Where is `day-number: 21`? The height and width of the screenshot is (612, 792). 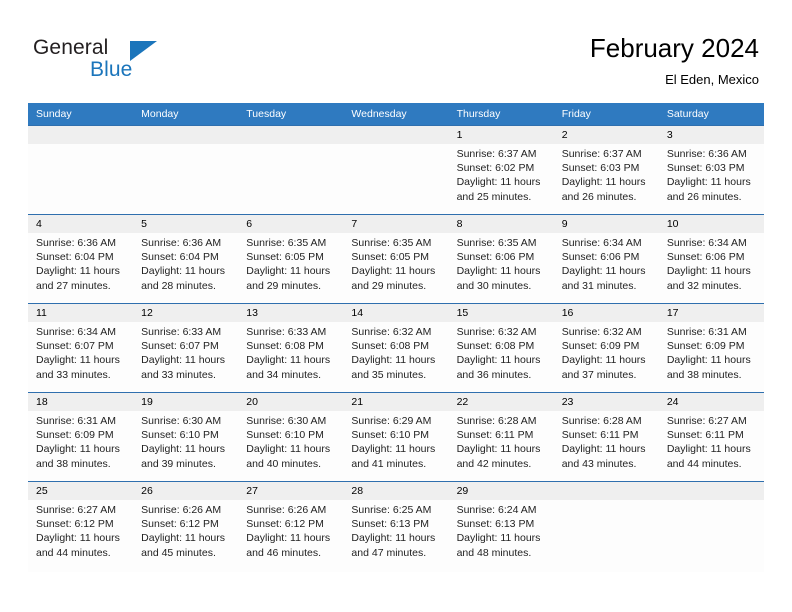
day-number: 21 is located at coordinates (395, 402).